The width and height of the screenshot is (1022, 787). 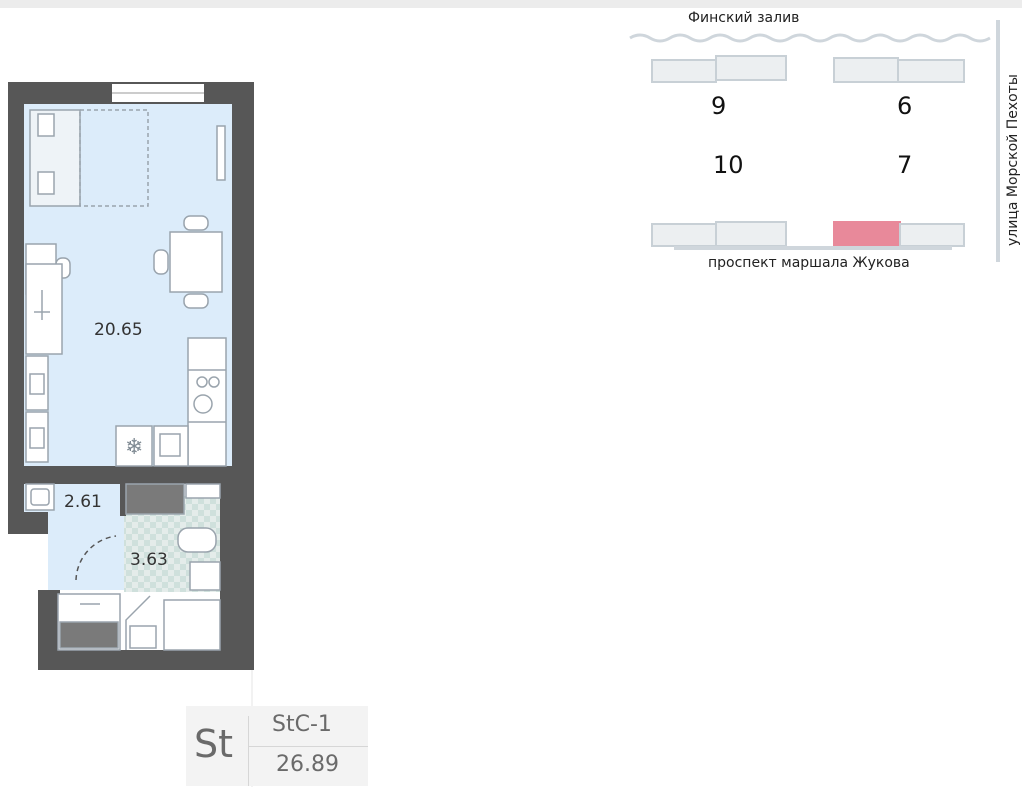 I want to click on building-number-9: 9, so click(x=719, y=106).